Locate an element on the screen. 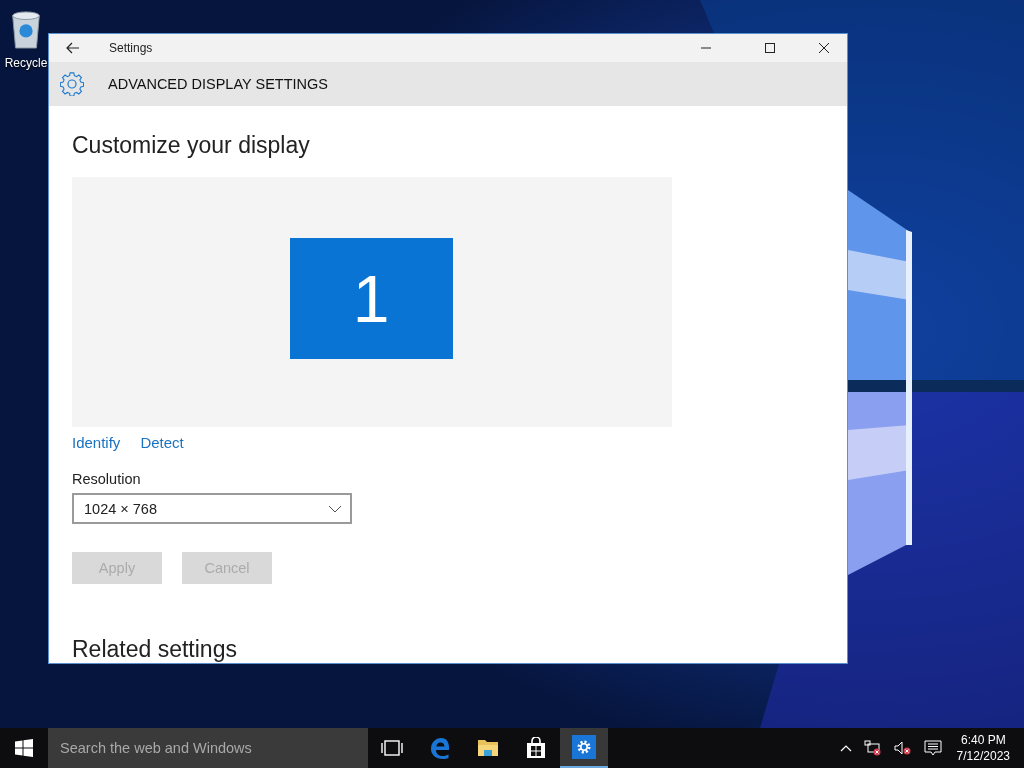 The image size is (1024, 768). close-icon is located at coordinates (824, 48).